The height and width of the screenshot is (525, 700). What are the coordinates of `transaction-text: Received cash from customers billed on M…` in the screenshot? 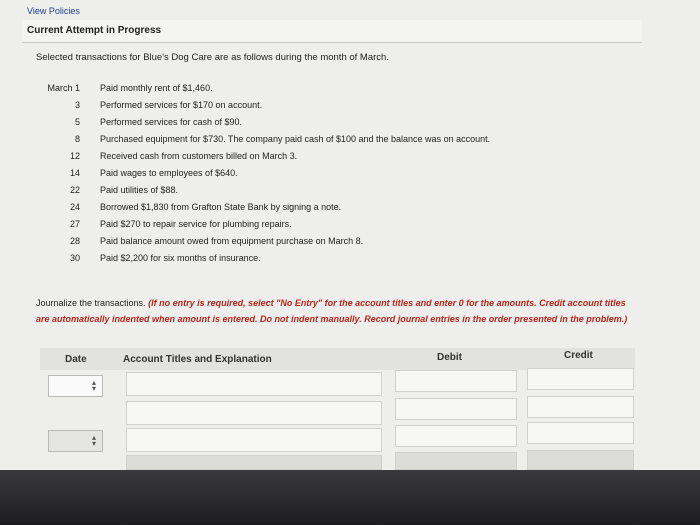 It's located at (199, 156).